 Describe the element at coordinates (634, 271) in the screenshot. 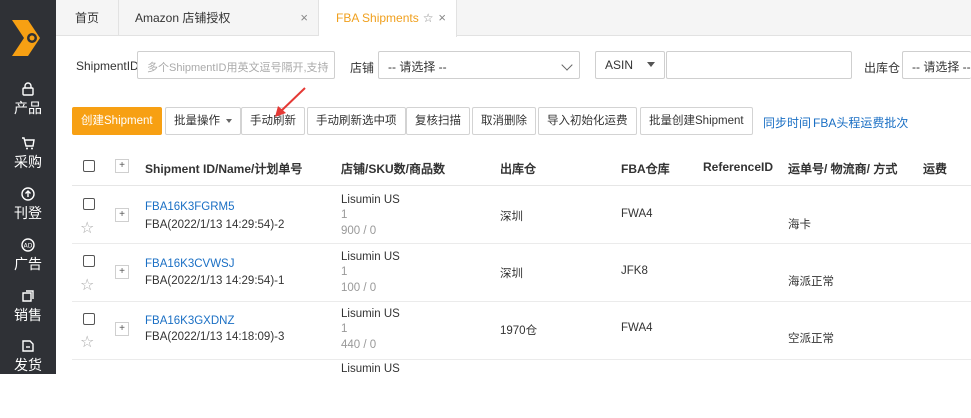

I see `fba-warehouse-value: JFK8` at that location.